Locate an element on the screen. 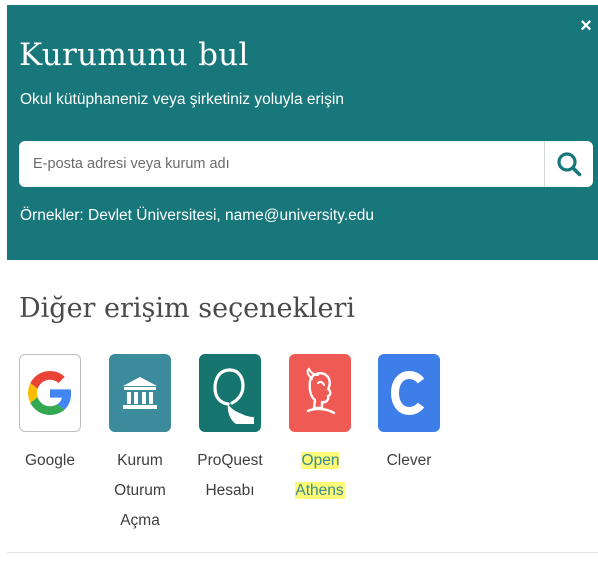 The image size is (598, 568). proquest-q-icon is located at coordinates (233, 396).